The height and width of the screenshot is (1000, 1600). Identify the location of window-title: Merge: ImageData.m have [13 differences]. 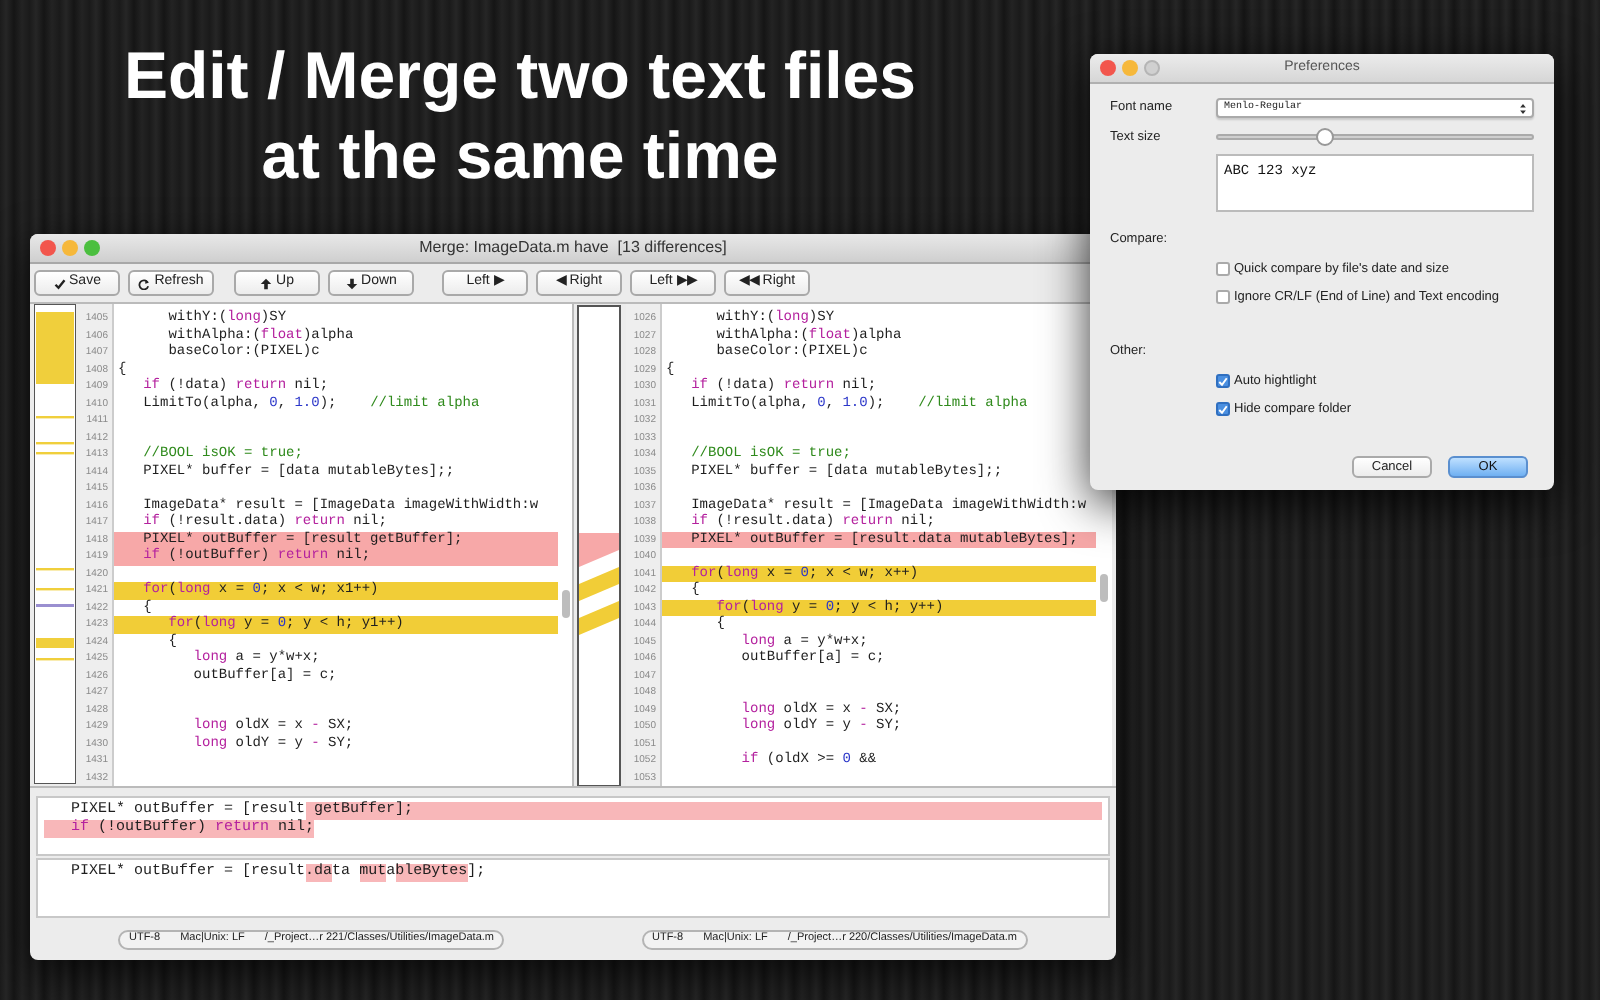
(573, 248).